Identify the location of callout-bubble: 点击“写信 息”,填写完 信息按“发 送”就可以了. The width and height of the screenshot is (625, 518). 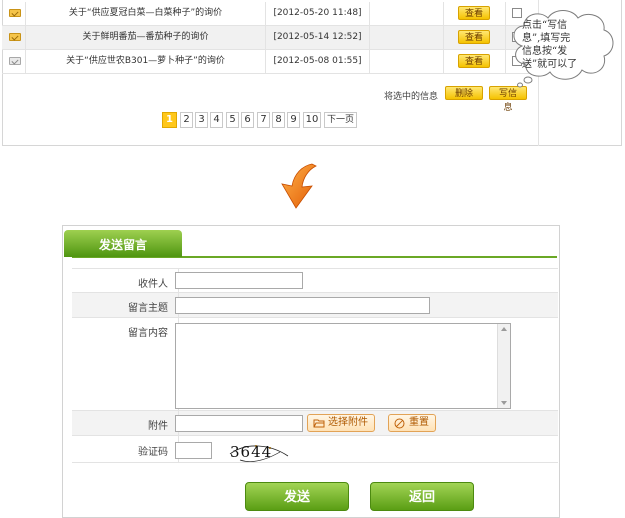
(563, 47).